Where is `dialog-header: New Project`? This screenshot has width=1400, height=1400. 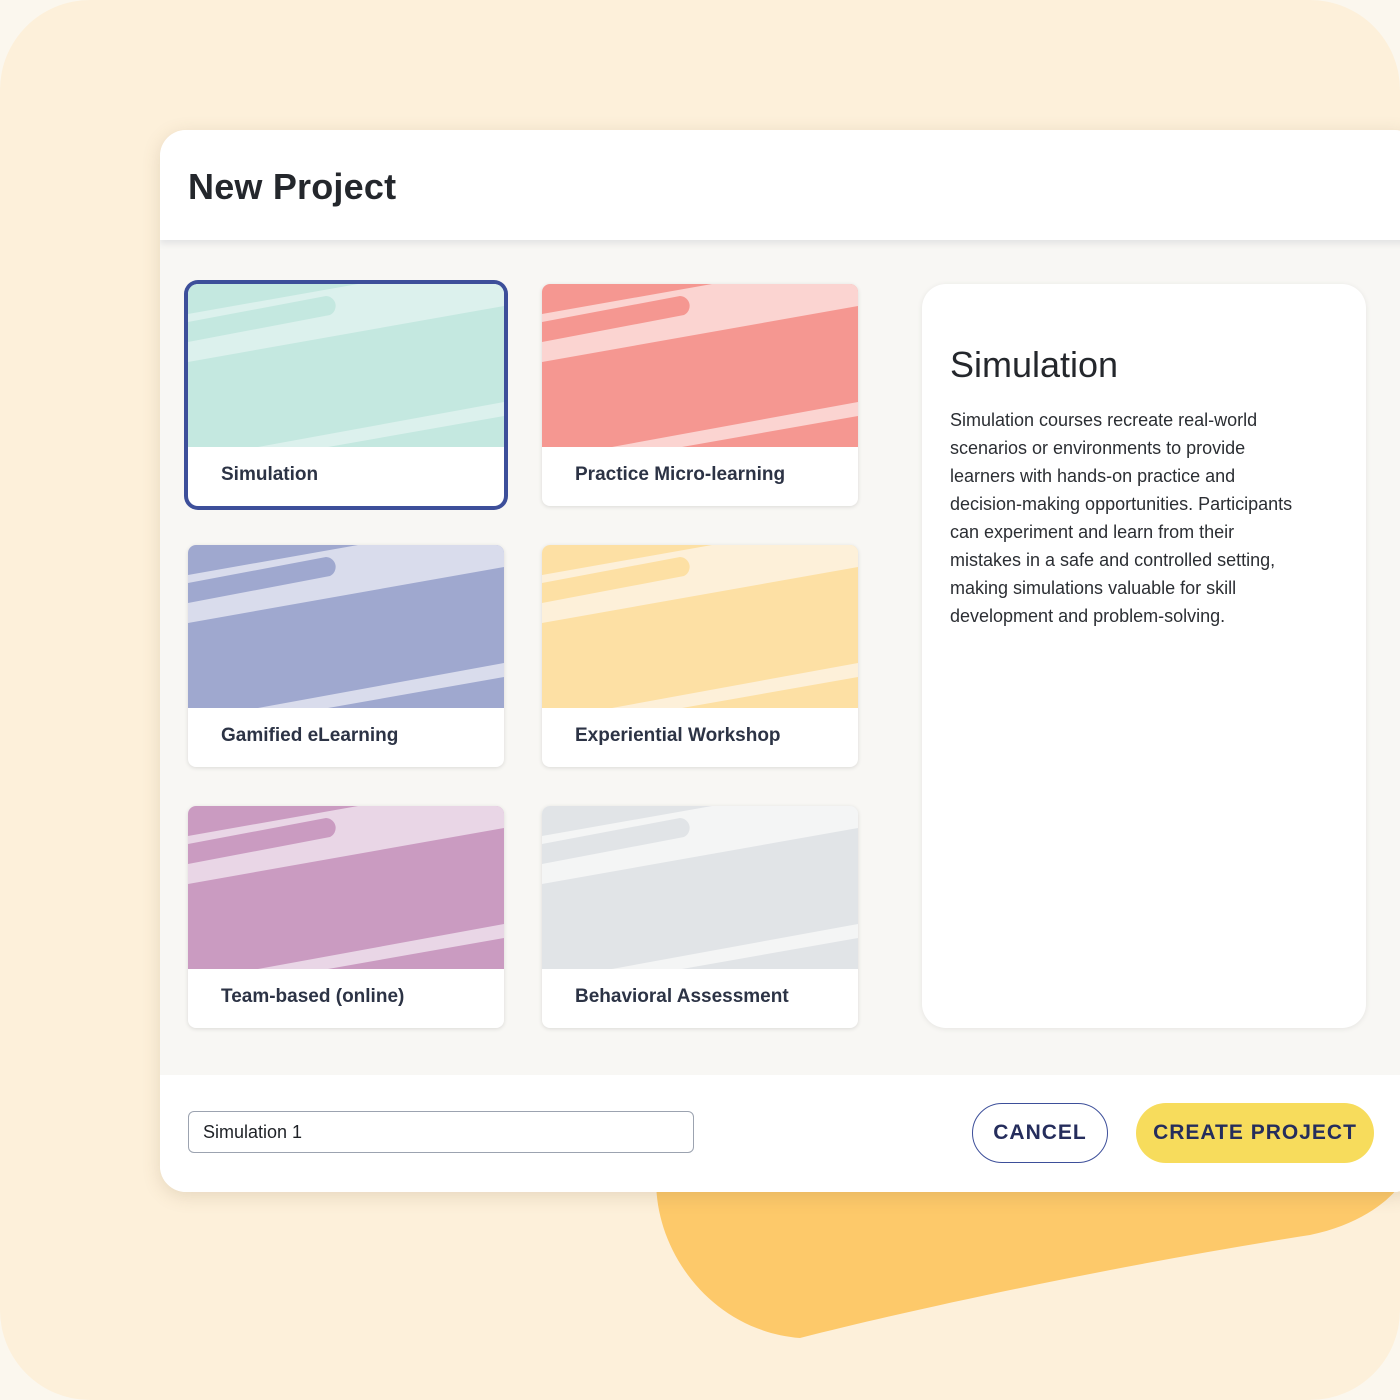
dialog-header: New Project is located at coordinates (780, 185).